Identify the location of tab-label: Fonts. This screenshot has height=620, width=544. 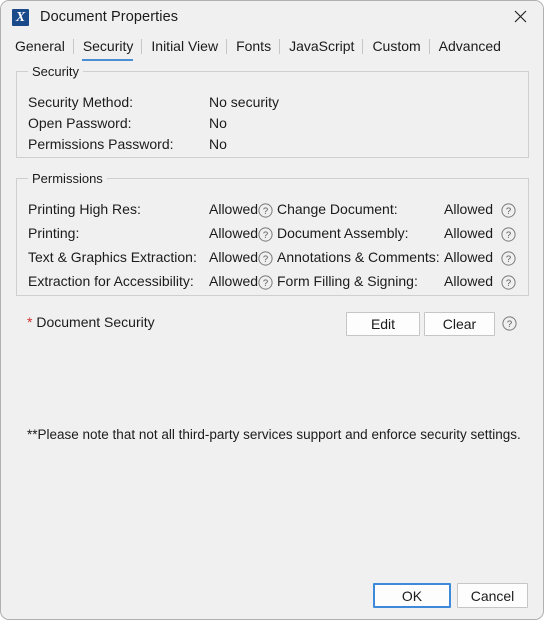
(254, 46).